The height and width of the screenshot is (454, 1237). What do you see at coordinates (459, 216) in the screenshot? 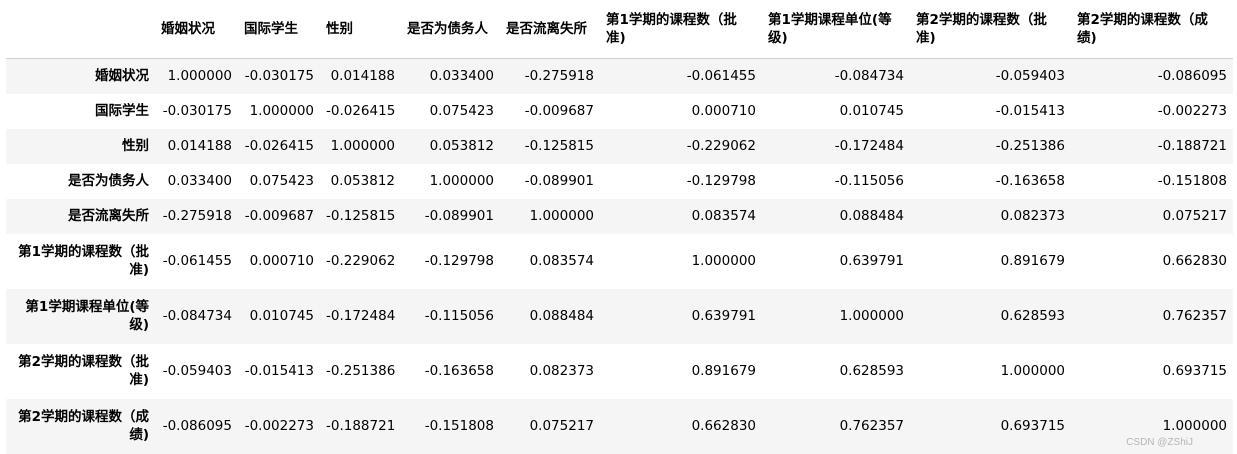
I see `table-cell: -0.089901` at bounding box center [459, 216].